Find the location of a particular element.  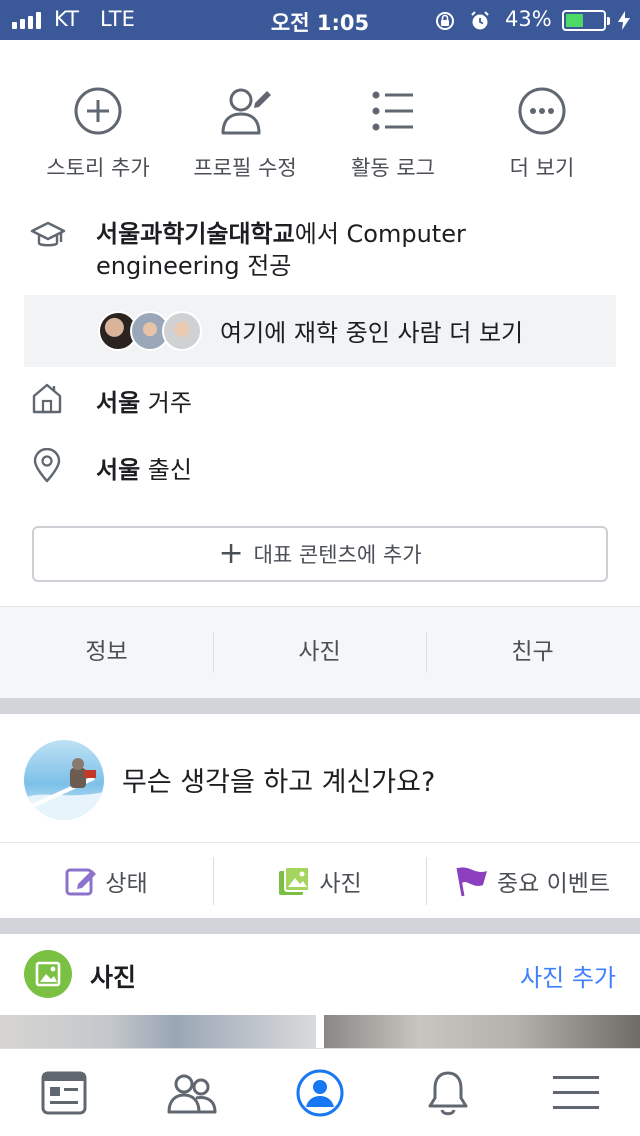

add-story-button: 스토리 추가 is located at coordinates (98, 130).